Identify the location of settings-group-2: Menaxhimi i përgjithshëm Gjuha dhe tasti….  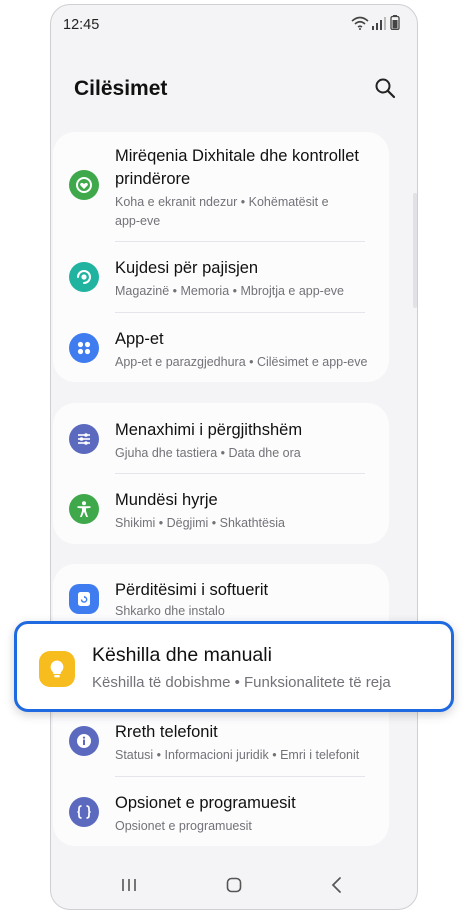
(221, 473).